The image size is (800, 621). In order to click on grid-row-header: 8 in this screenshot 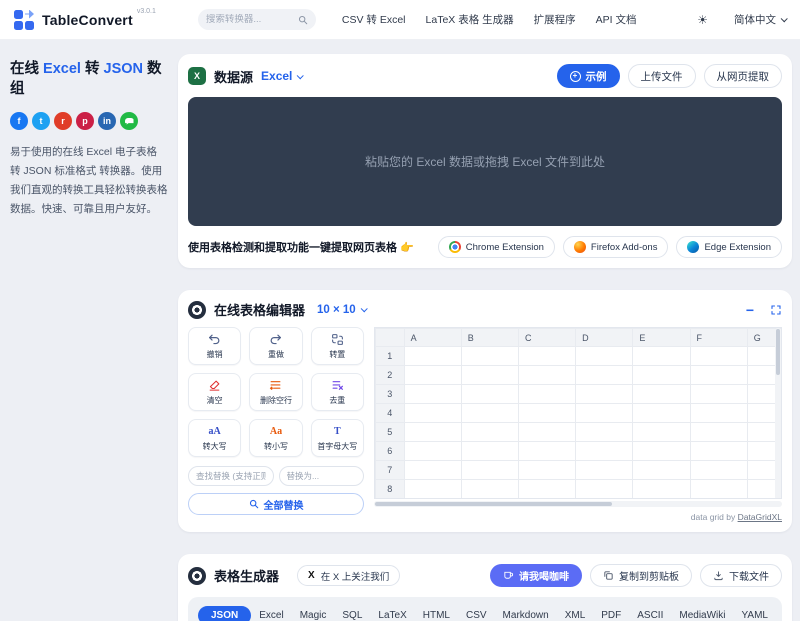, I will do `click(390, 488)`.